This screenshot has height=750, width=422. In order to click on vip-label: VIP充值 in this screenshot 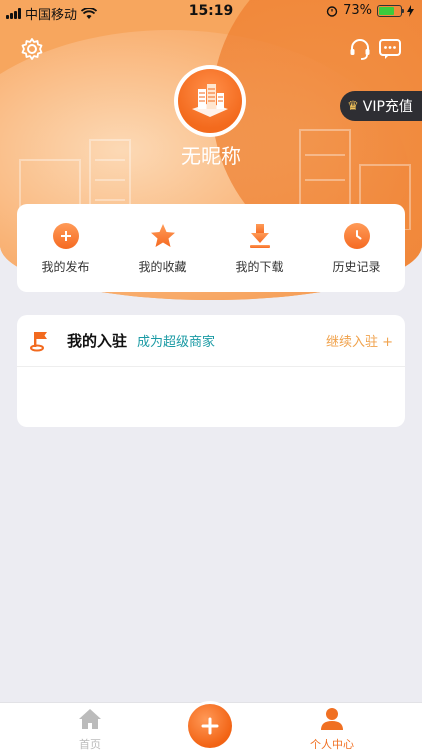, I will do `click(387, 107)`.